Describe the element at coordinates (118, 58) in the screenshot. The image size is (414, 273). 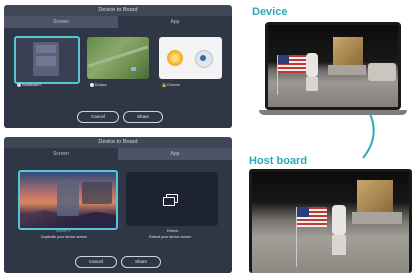
I see `app-thumb-eclipse` at that location.